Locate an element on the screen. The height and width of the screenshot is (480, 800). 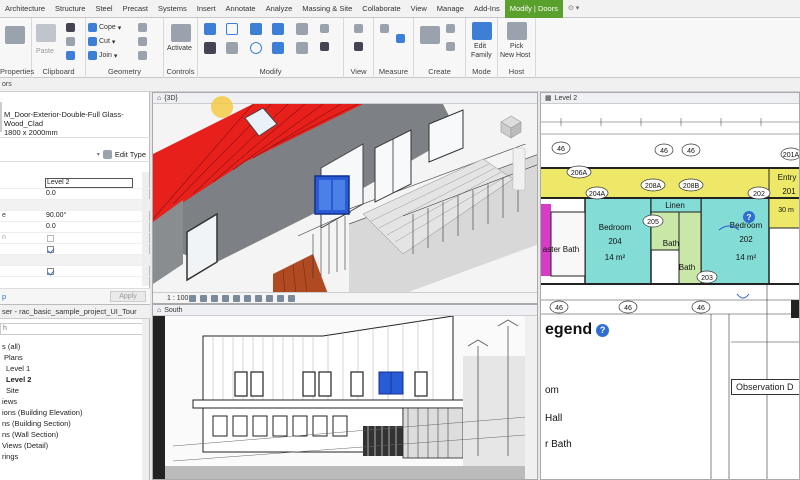
paste-icon is located at coordinates (46, 33).